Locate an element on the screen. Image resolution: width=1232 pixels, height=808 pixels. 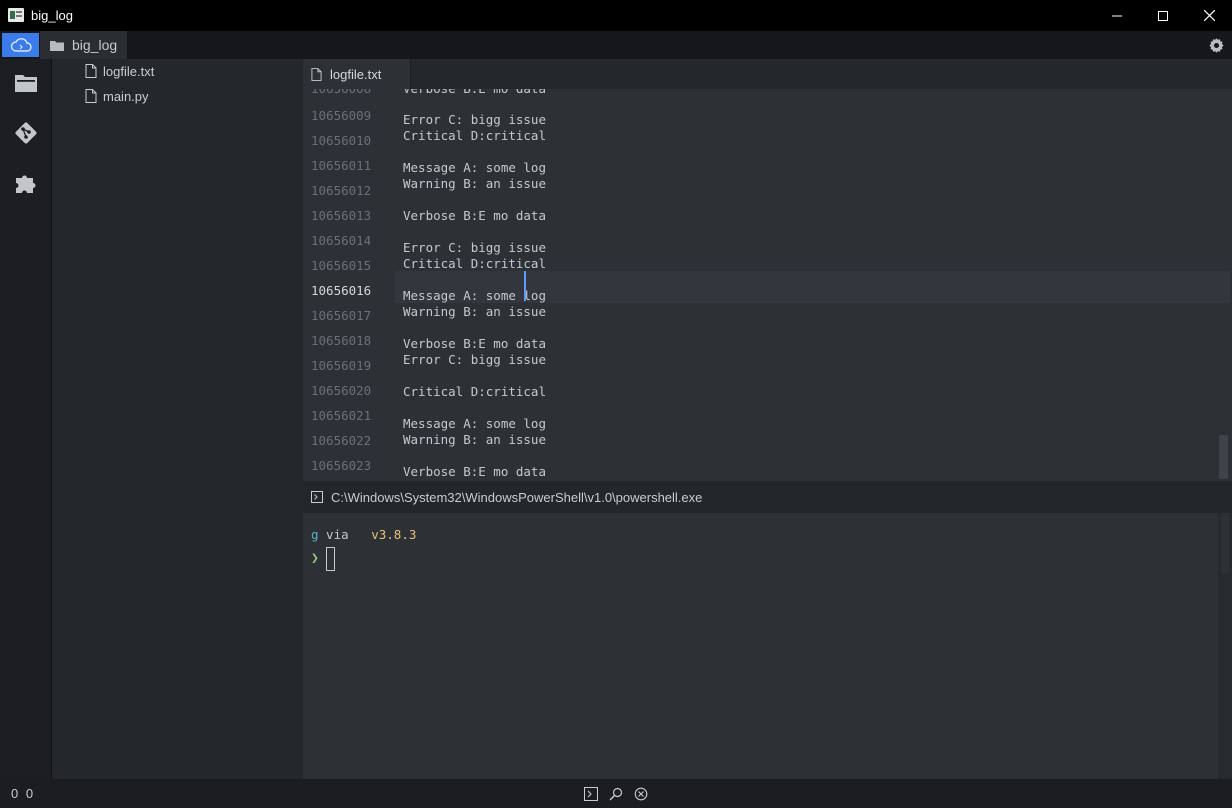
project-bar: big_log is located at coordinates (616, 45).